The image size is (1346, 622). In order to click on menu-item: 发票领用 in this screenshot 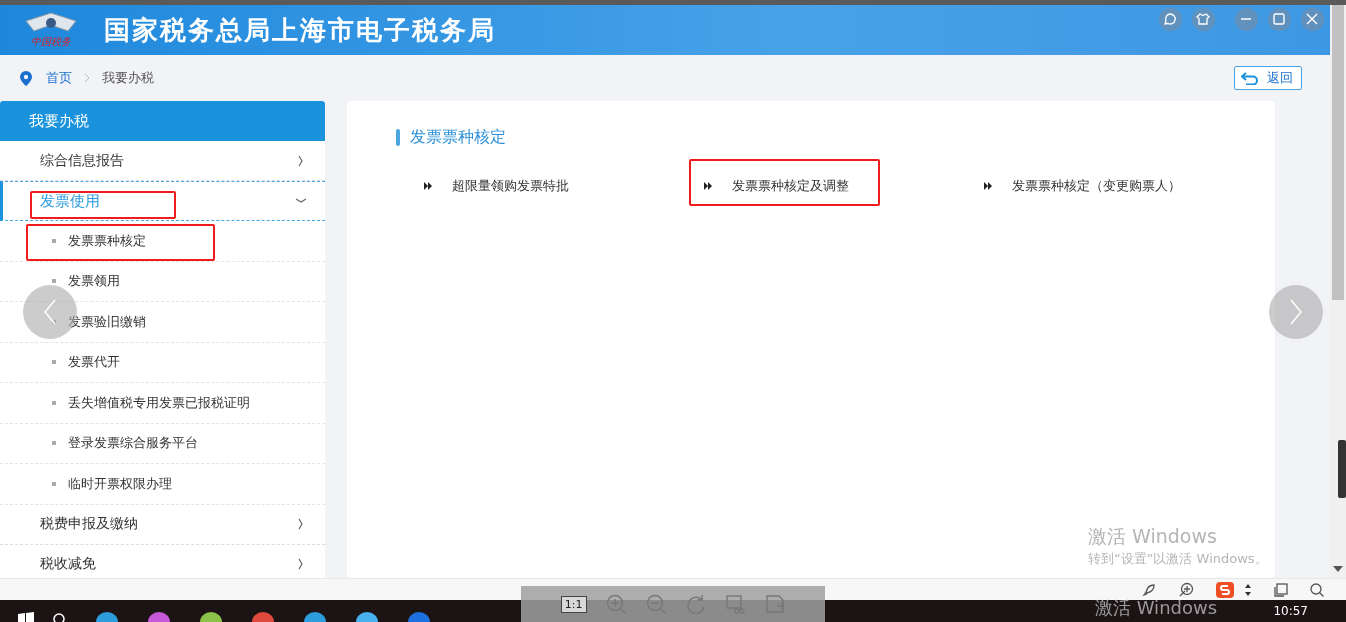, I will do `click(162, 281)`.